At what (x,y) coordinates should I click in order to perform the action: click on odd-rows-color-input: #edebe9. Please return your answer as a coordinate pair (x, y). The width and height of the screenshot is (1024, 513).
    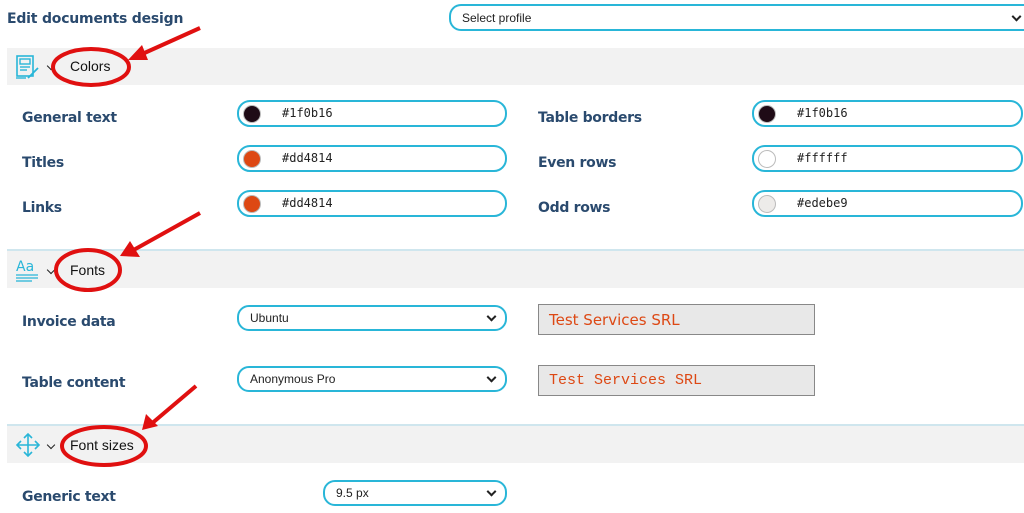
    Looking at the image, I should click on (887, 203).